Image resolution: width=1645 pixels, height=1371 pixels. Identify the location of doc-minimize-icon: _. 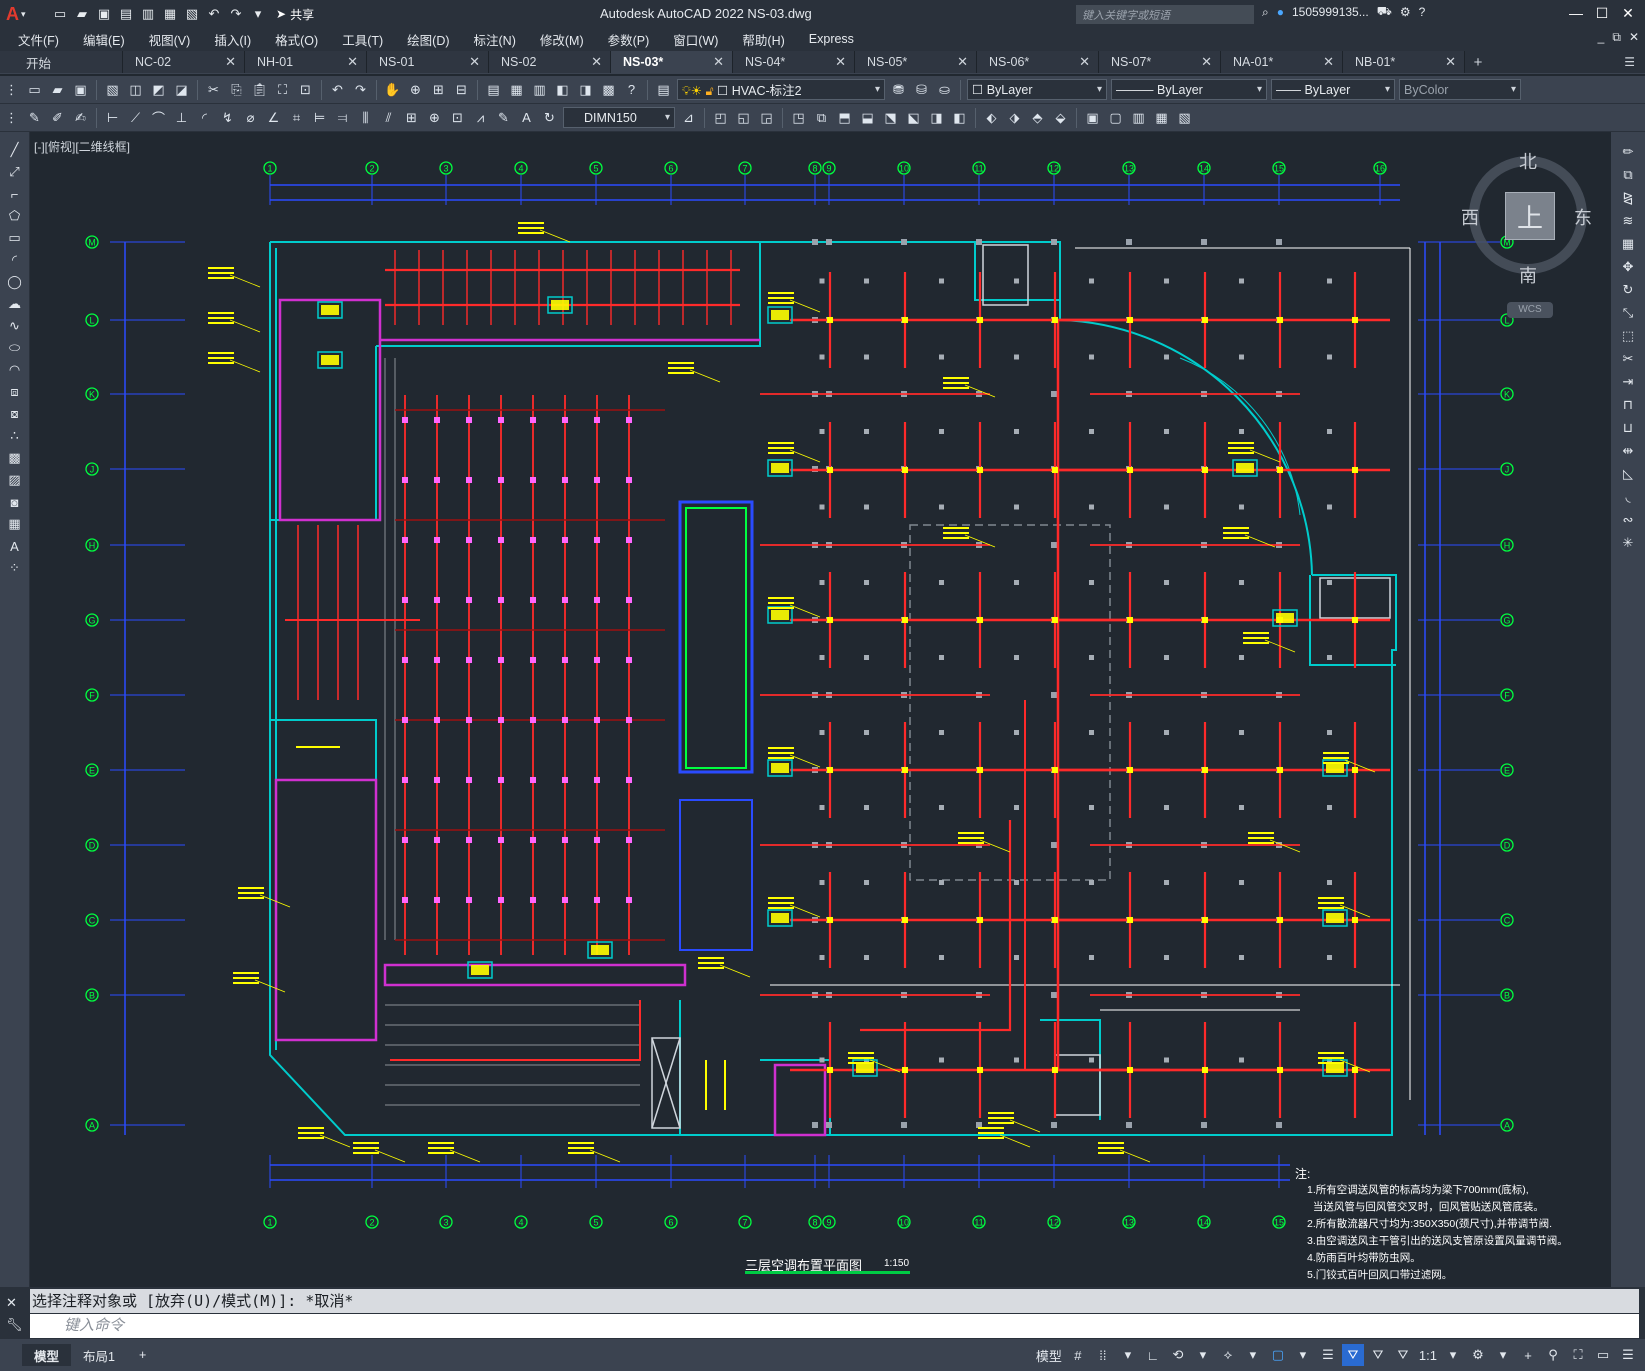
(1601, 37).